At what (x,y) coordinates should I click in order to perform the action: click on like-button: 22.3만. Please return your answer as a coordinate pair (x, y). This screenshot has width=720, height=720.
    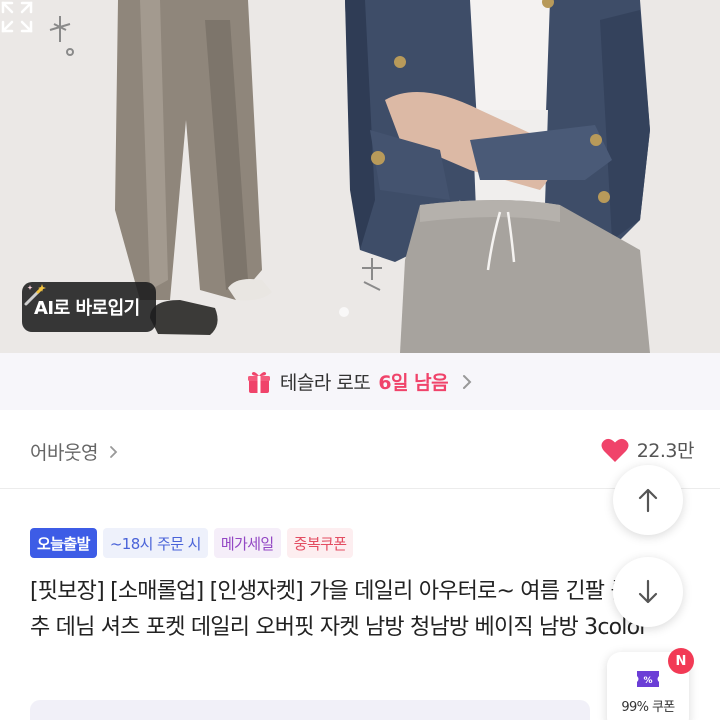
    Looking at the image, I should click on (648, 449).